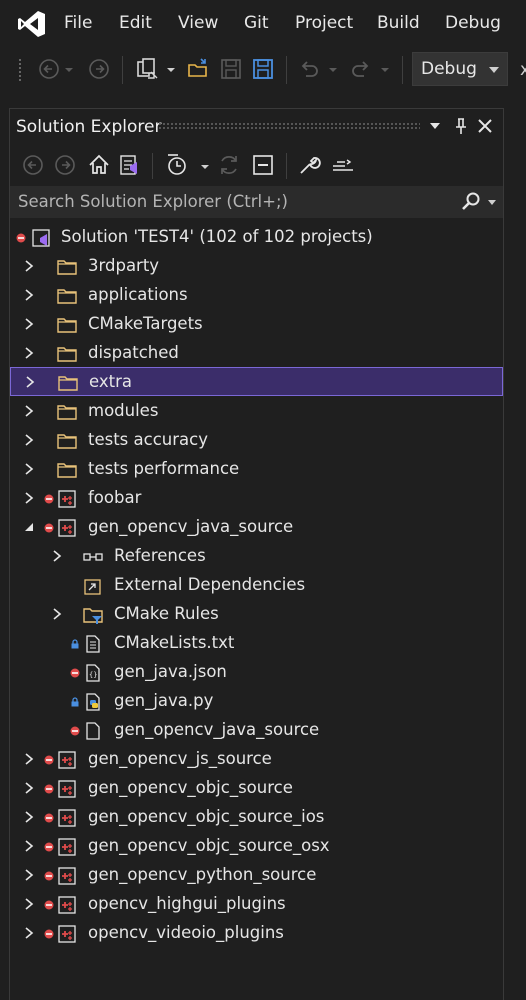 The height and width of the screenshot is (1000, 526). I want to click on tree-item-label: modules, so click(123, 410).